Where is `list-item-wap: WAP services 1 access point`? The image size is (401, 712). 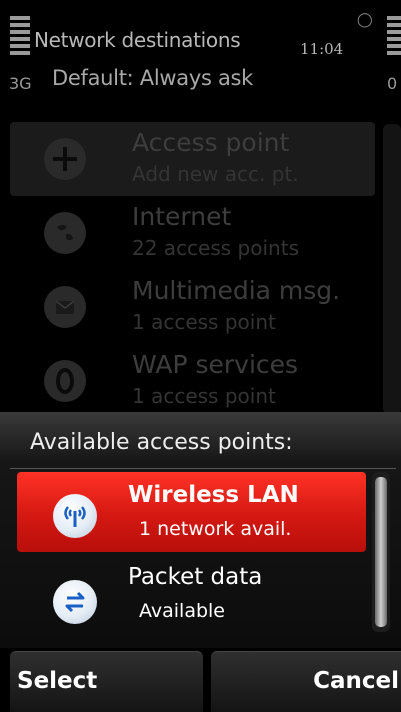
list-item-wap: WAP services 1 access point is located at coordinates (192, 381).